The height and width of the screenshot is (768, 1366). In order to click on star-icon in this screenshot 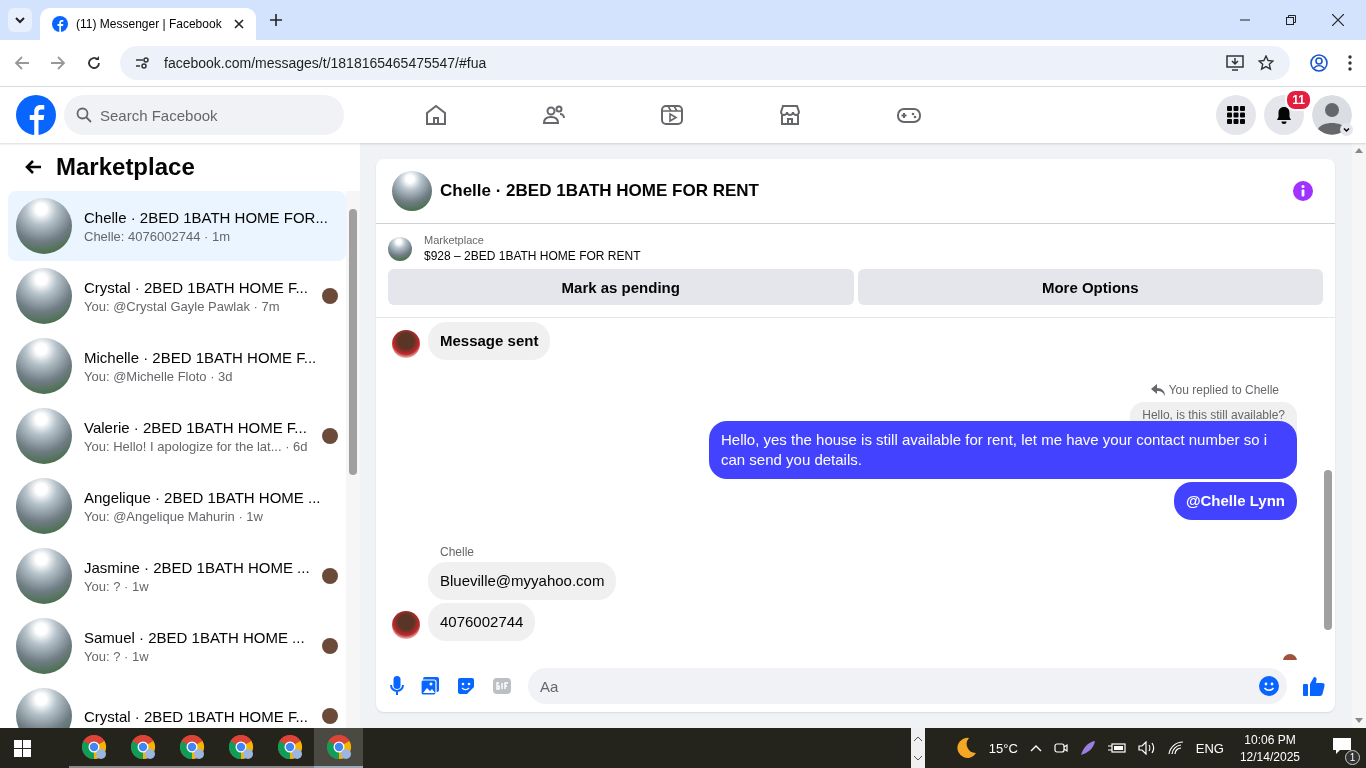, I will do `click(1266, 63)`.